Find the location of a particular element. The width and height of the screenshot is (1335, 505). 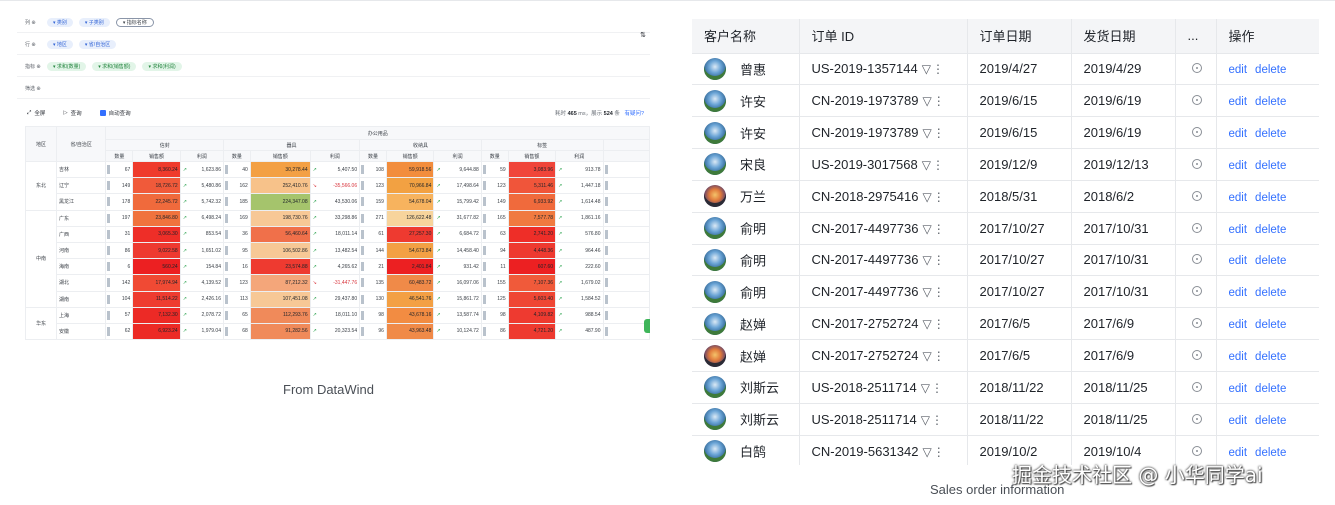

field-pill: ▾ 求和(销售额) is located at coordinates (114, 66).